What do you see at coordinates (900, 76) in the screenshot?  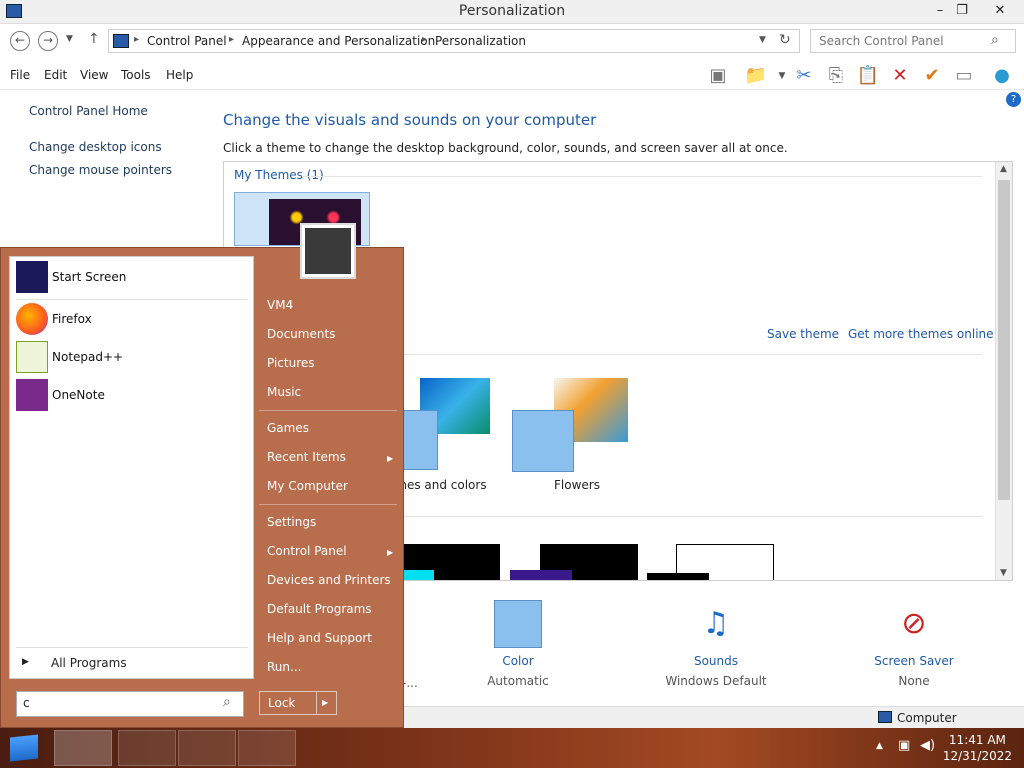 I see `delete-icon: ✕` at bounding box center [900, 76].